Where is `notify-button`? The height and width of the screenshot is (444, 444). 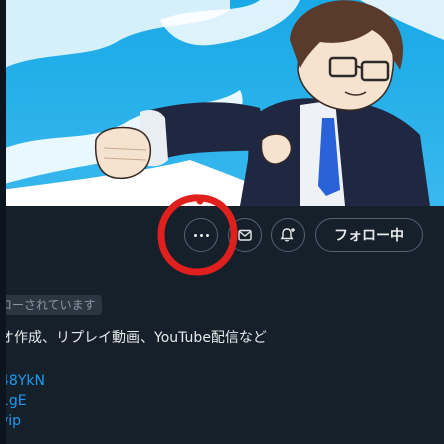 notify-button is located at coordinates (288, 235).